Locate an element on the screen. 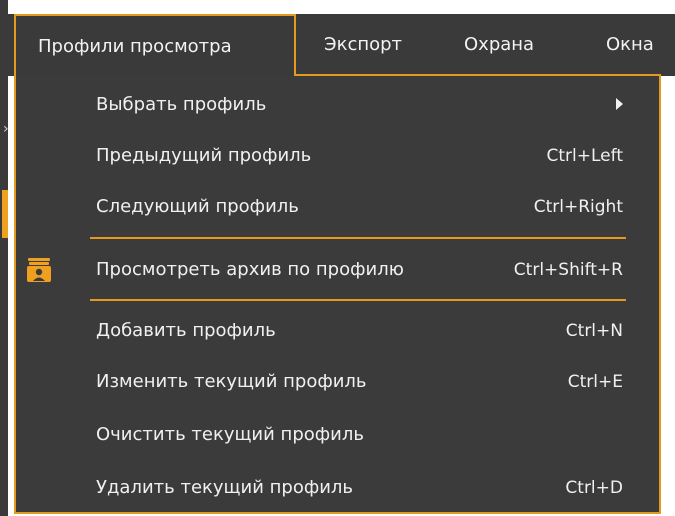 The image size is (675, 516). menu-item-label: Удалить текущий профиль is located at coordinates (225, 487).